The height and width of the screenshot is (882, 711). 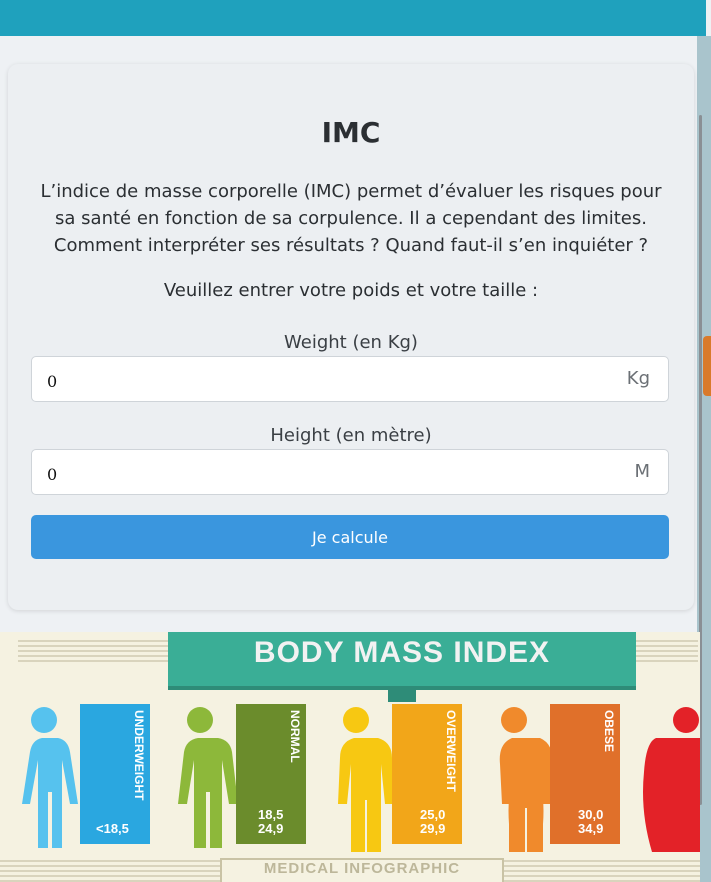 I want to click on weight-label: Weight (en Kg), so click(x=351, y=342).